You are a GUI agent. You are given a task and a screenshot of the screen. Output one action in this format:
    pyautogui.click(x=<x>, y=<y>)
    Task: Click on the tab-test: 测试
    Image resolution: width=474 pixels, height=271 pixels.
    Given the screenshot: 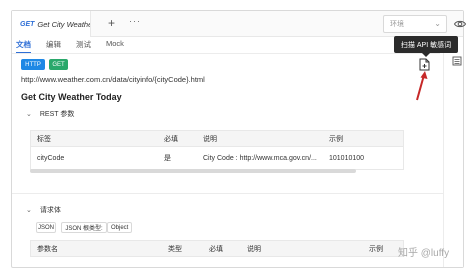 What is the action you would take?
    pyautogui.click(x=83, y=45)
    